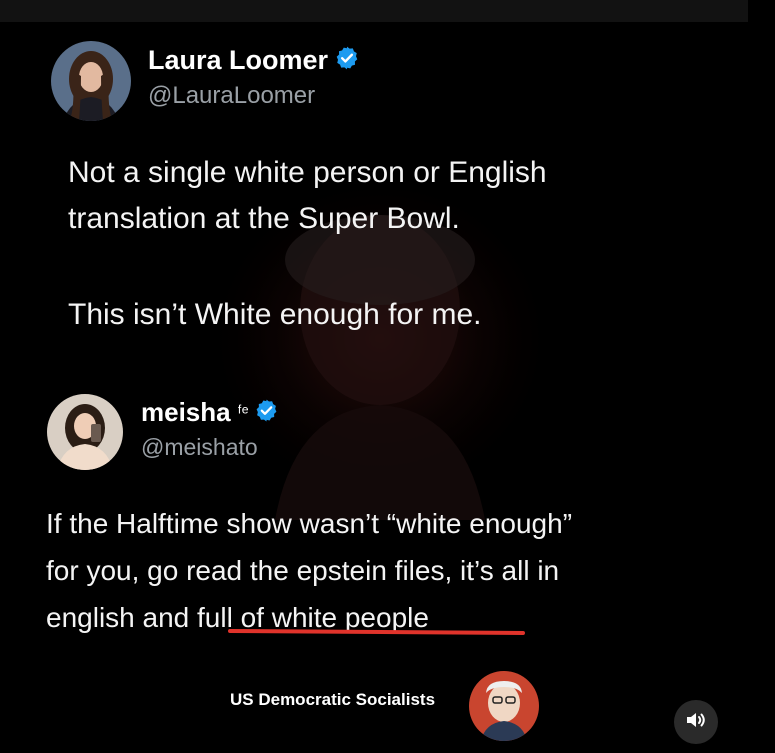 This screenshot has height=753, width=775. What do you see at coordinates (243, 412) in the screenshot?
I see `tweet2-name-suffix: ᶠᵉ` at bounding box center [243, 412].